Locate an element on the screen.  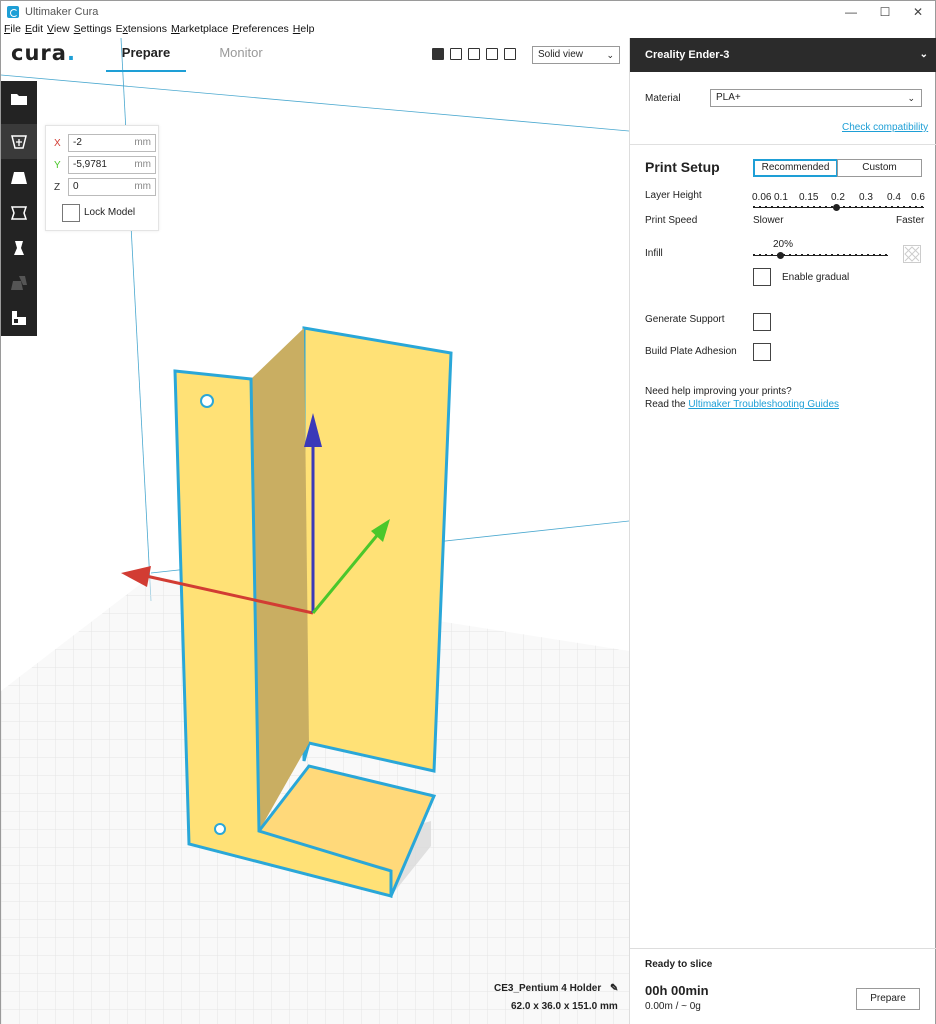
x-position-input: -2 mm is located at coordinates (112, 143).